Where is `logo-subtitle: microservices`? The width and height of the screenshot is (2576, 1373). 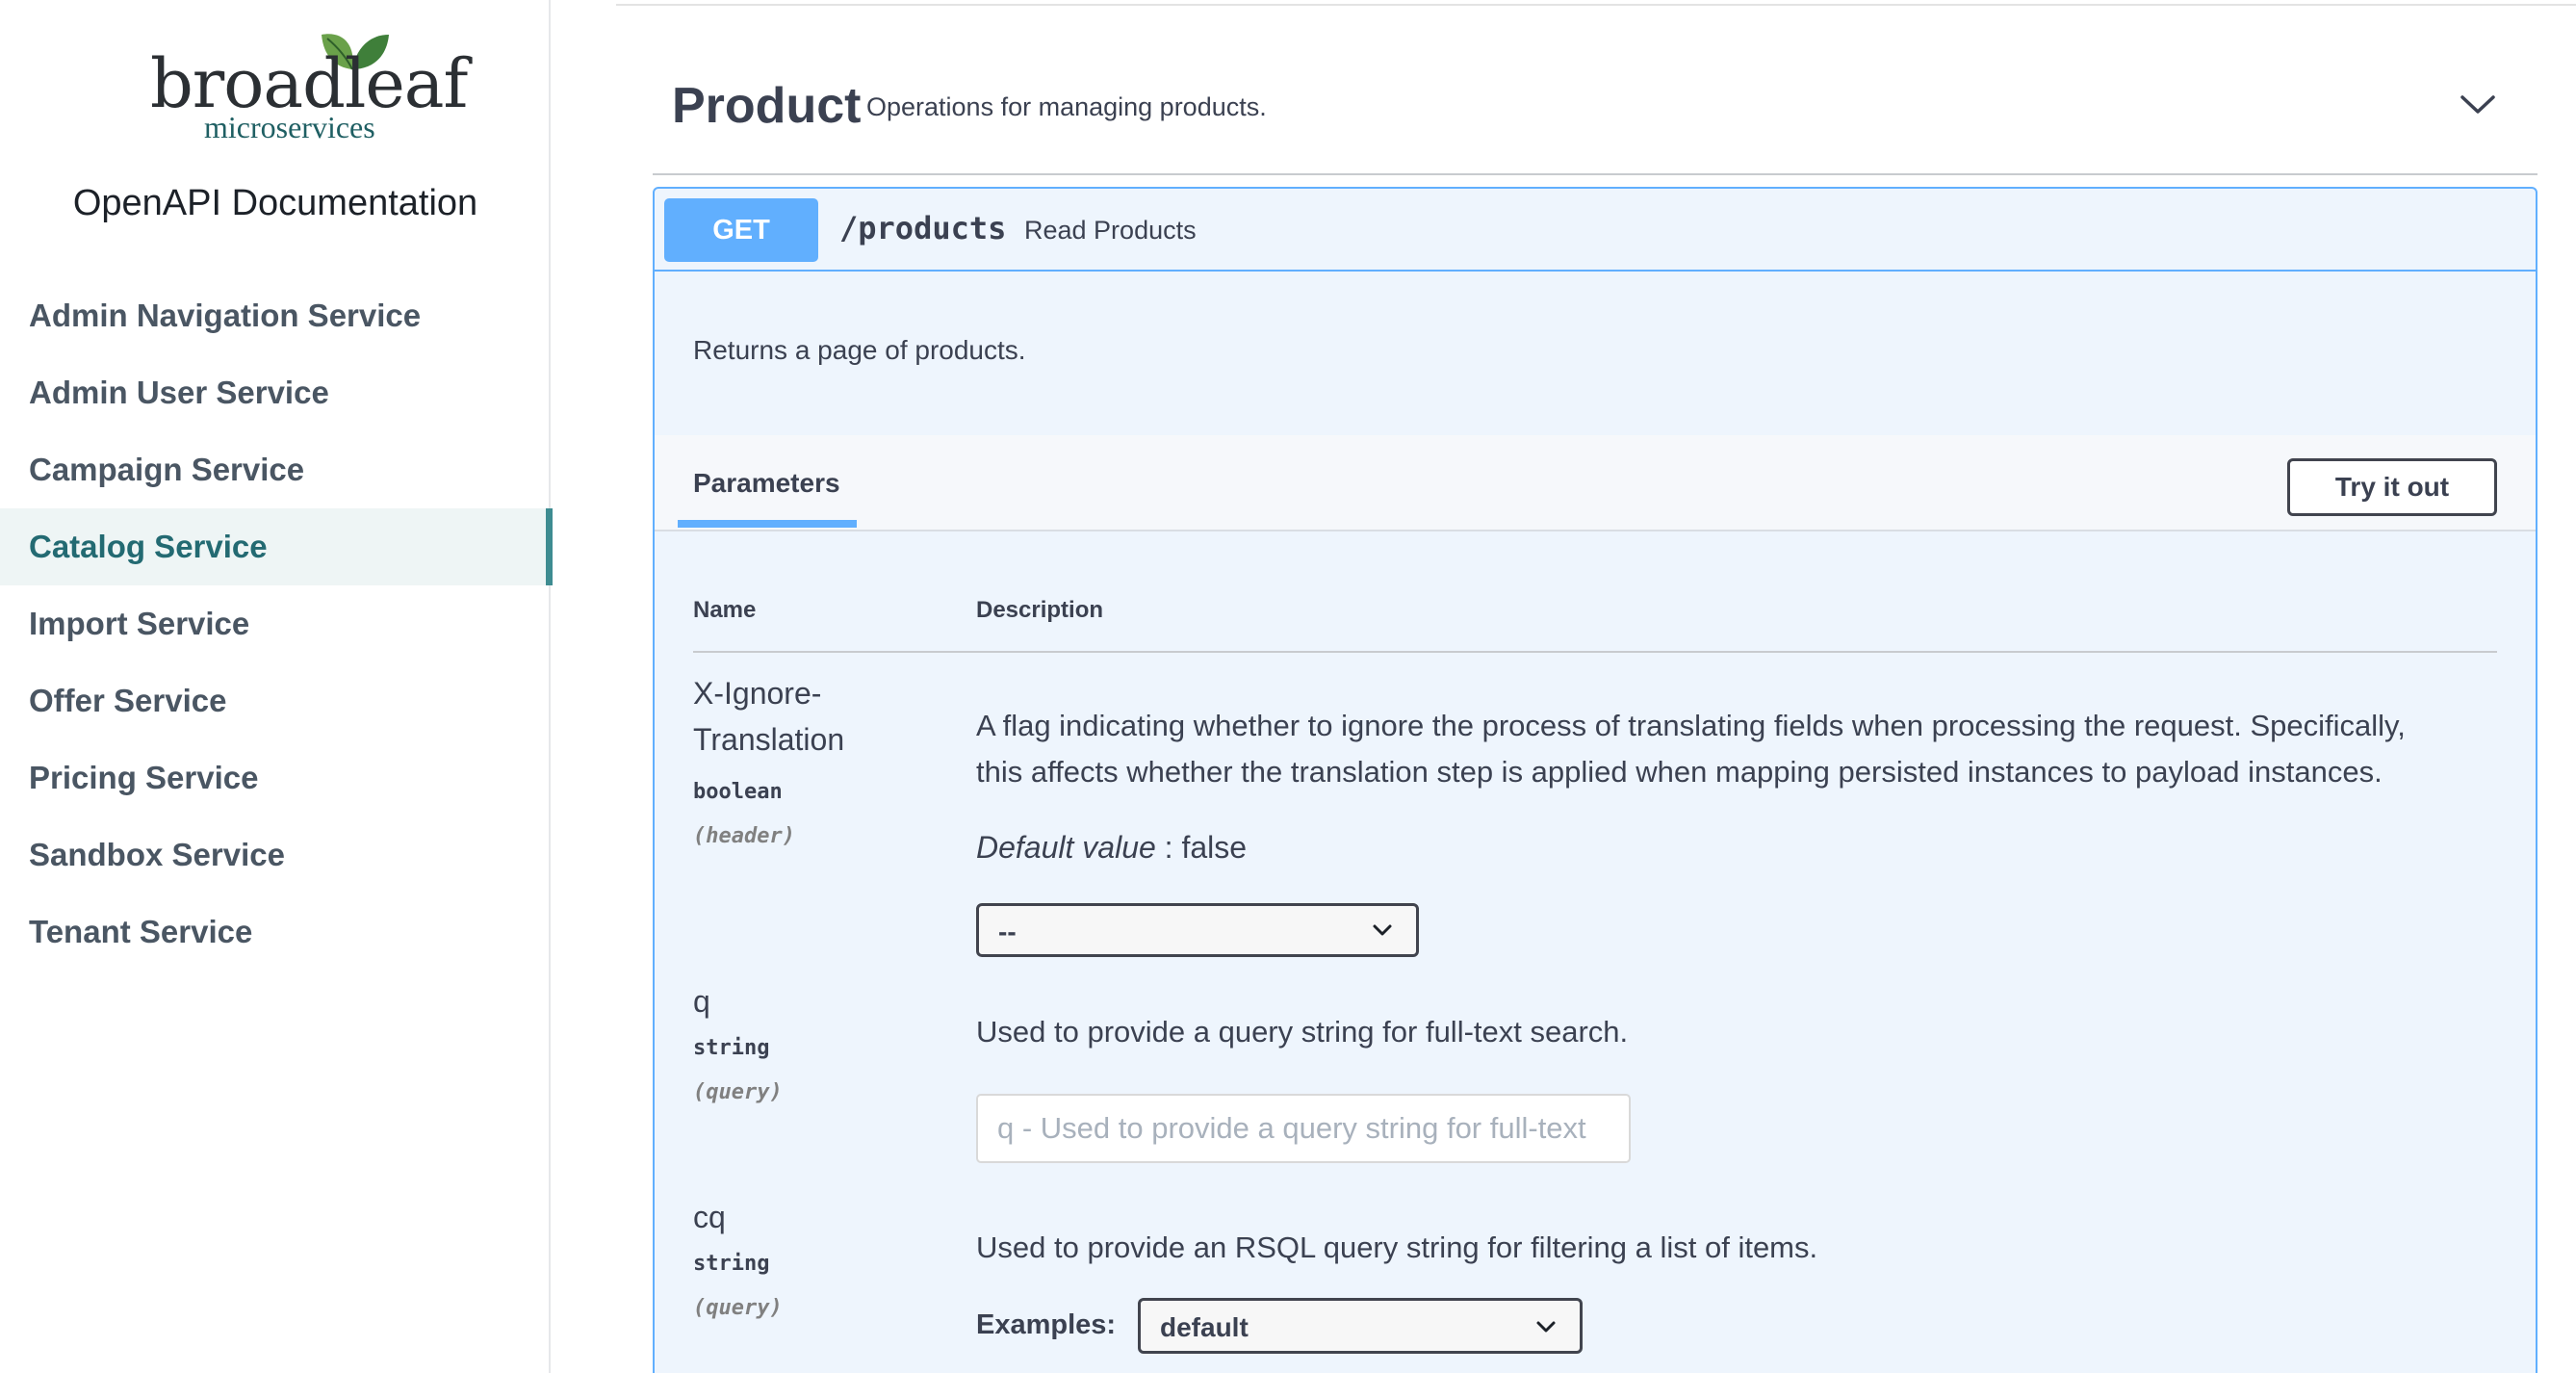 logo-subtitle: microservices is located at coordinates (289, 127).